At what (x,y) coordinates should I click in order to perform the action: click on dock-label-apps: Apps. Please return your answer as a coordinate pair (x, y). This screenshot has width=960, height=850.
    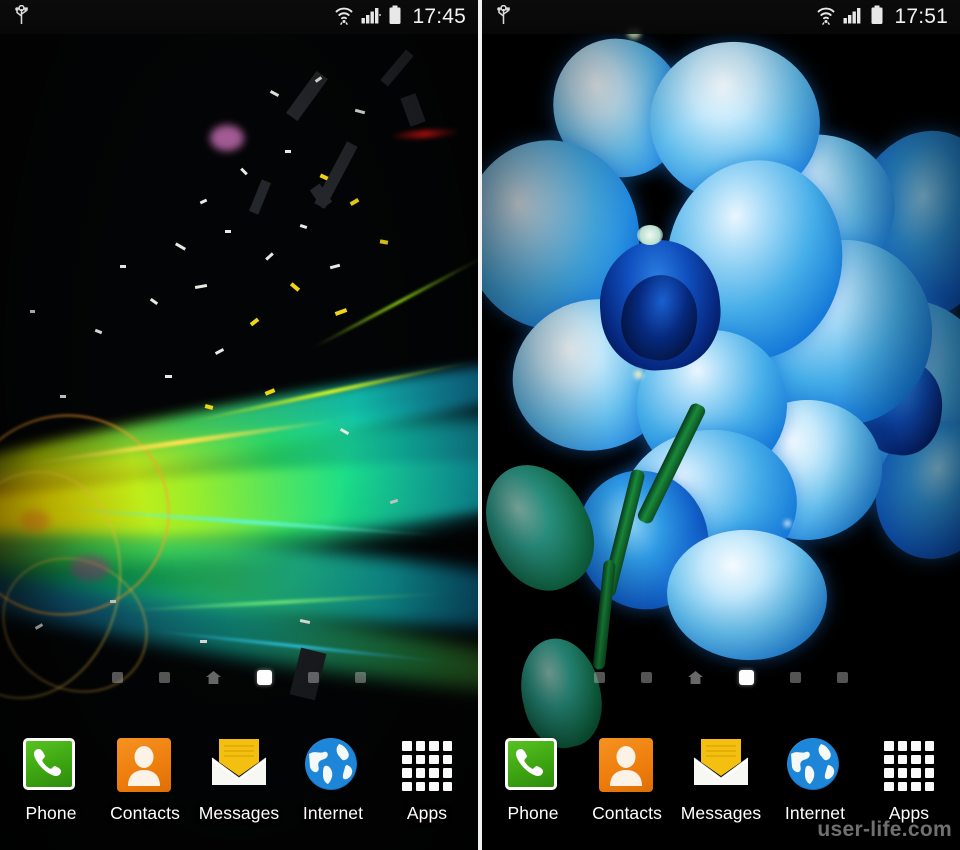
    Looking at the image, I should click on (427, 813).